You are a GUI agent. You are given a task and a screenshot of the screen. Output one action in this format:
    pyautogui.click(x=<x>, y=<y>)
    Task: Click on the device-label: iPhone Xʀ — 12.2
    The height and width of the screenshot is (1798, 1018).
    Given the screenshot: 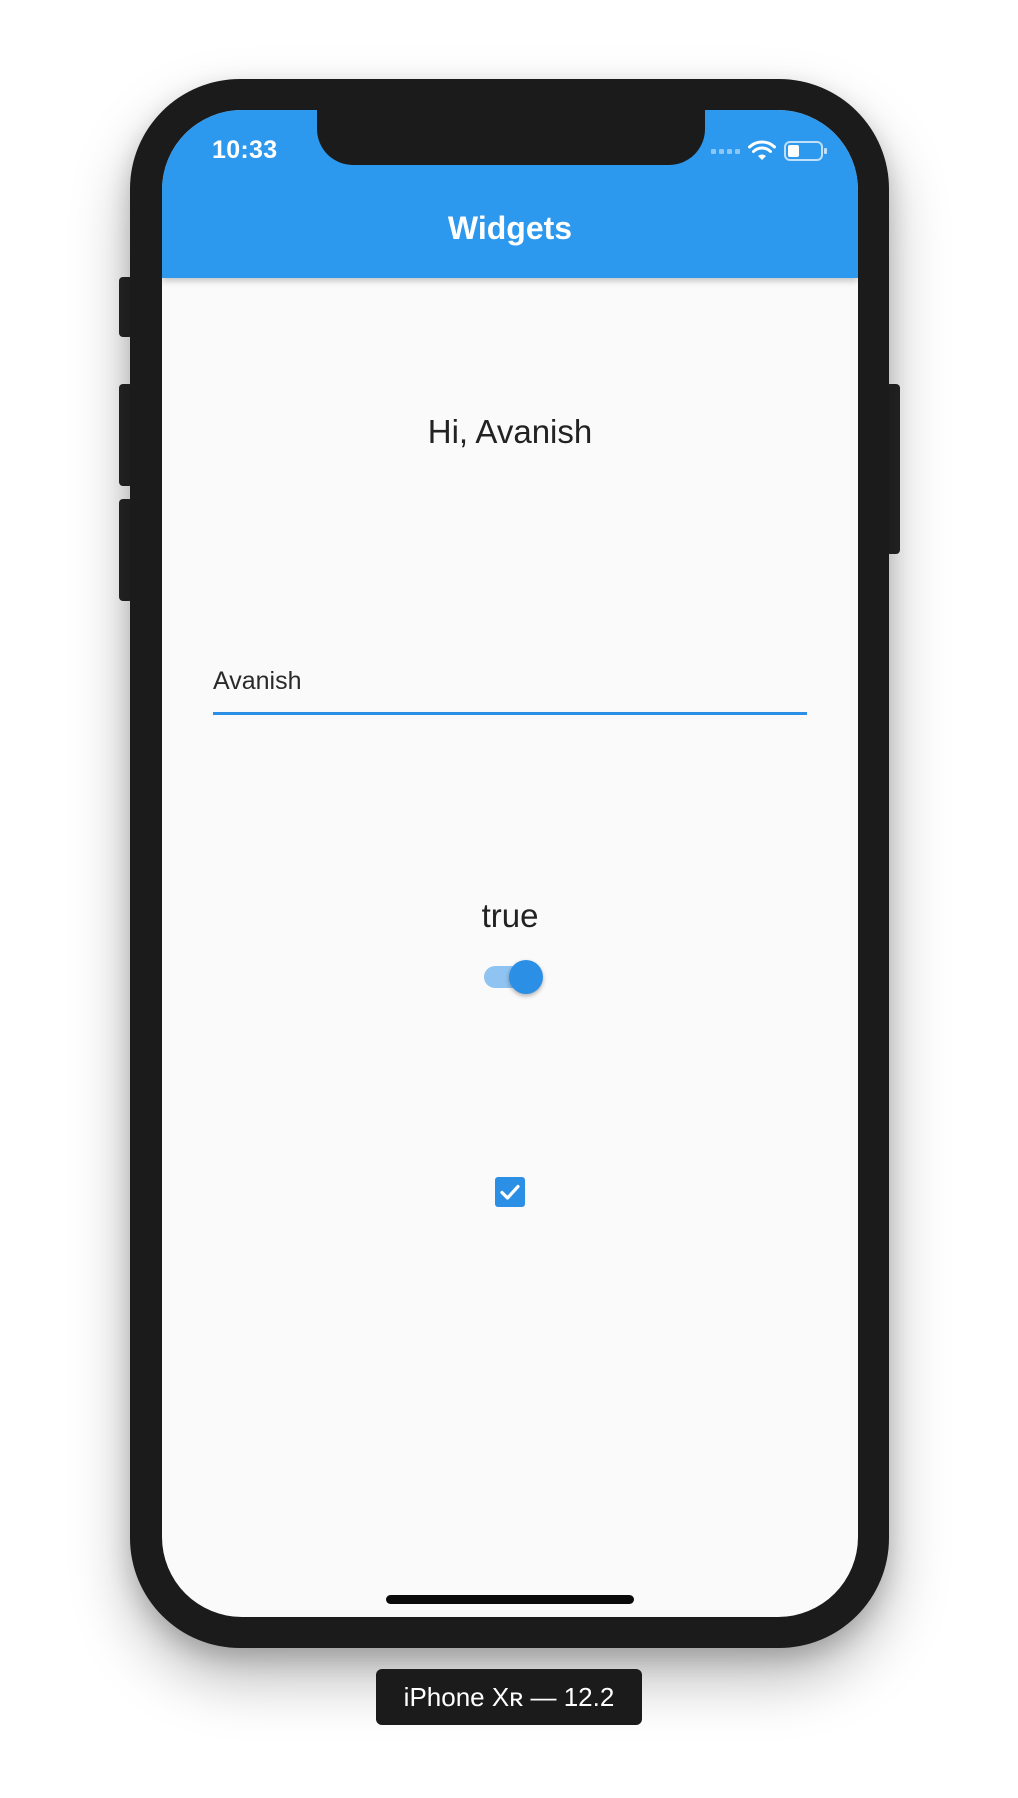 What is the action you would take?
    pyautogui.click(x=509, y=1697)
    